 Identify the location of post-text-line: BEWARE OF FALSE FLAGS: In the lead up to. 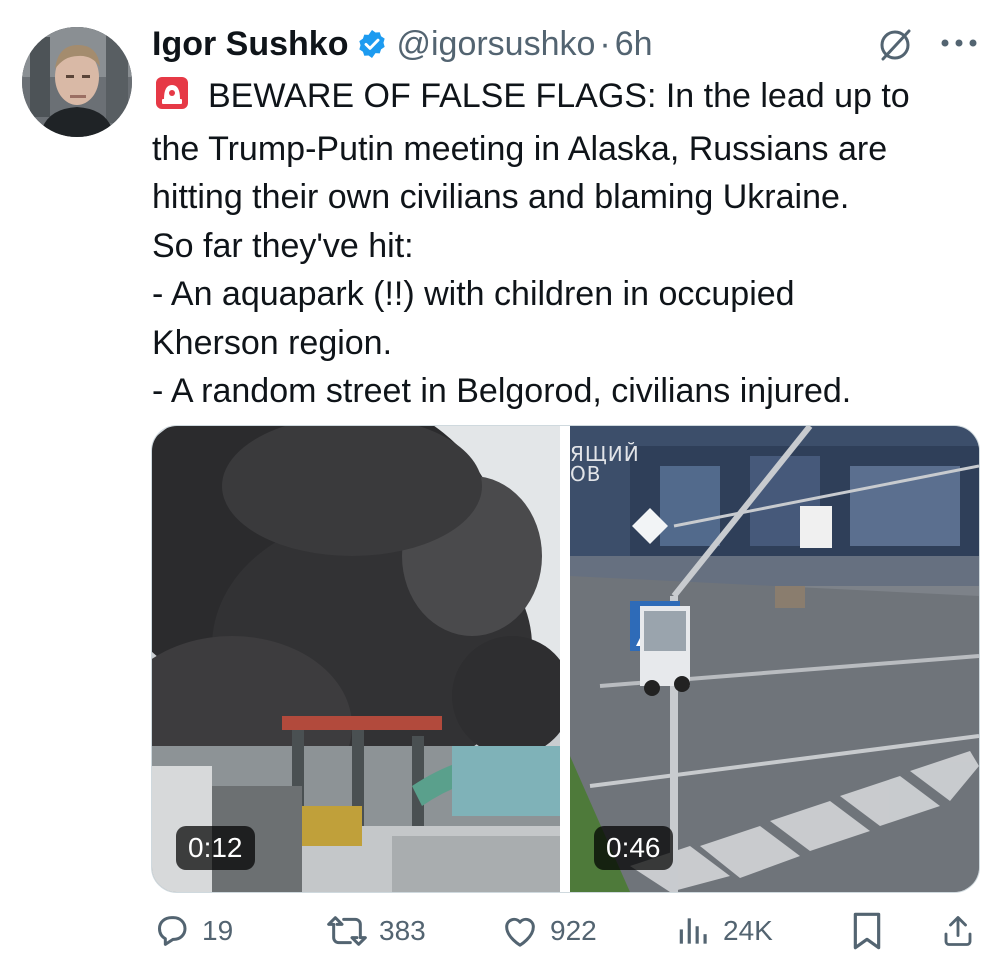
(559, 96).